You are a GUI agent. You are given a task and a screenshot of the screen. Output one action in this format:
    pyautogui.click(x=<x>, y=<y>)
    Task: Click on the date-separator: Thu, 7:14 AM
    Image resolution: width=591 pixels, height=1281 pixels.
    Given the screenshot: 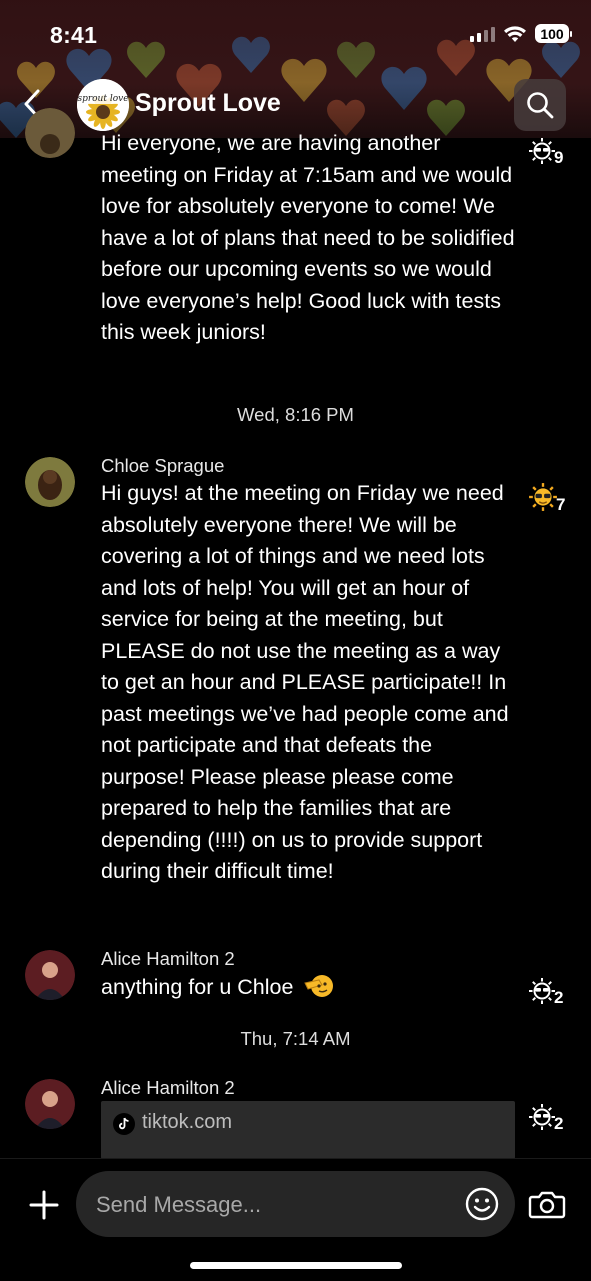 What is the action you would take?
    pyautogui.click(x=295, y=1038)
    